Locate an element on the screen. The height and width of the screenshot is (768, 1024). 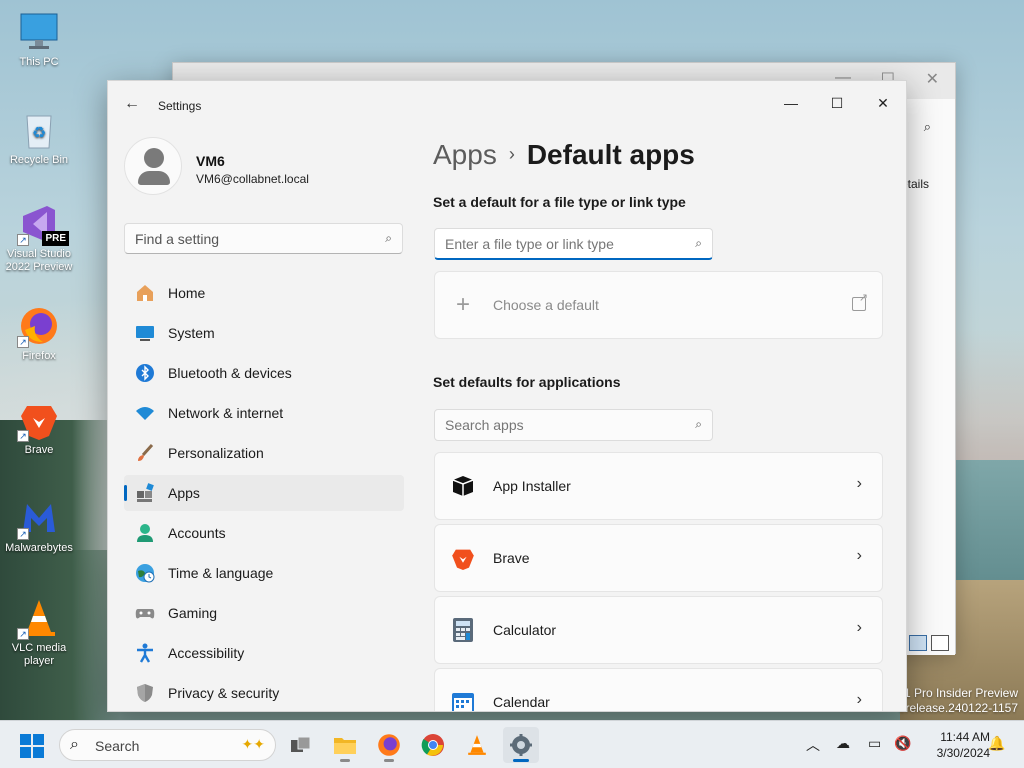
desktop-icon-visual-studio: PRE ↗ Visual Studio 2022 Preview is located at coordinates (39, 239).